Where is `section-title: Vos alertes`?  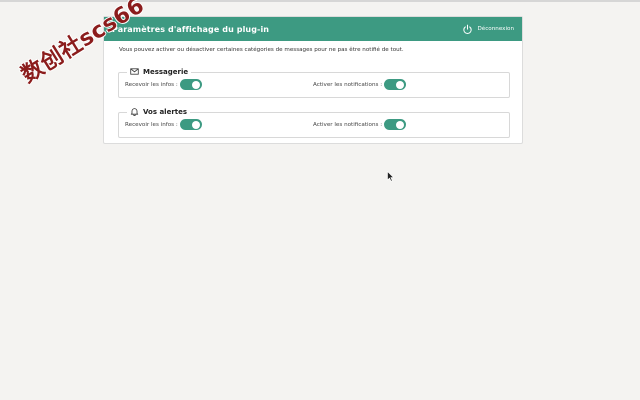
section-title: Vos alertes is located at coordinates (165, 111).